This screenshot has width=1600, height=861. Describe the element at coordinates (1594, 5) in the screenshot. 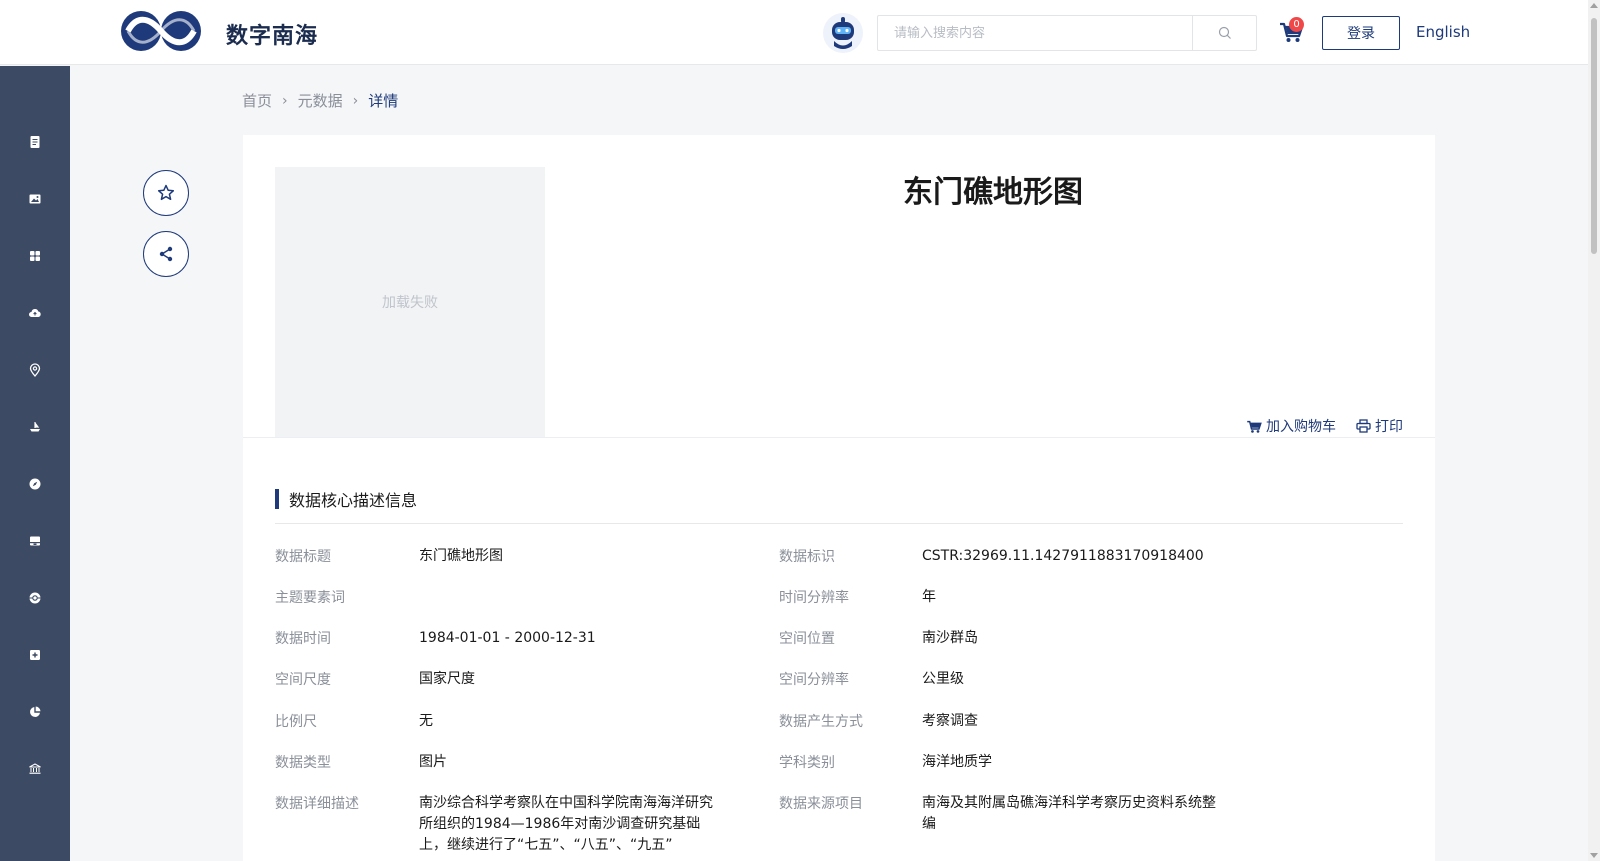

I see `scroll-up-icon` at that location.